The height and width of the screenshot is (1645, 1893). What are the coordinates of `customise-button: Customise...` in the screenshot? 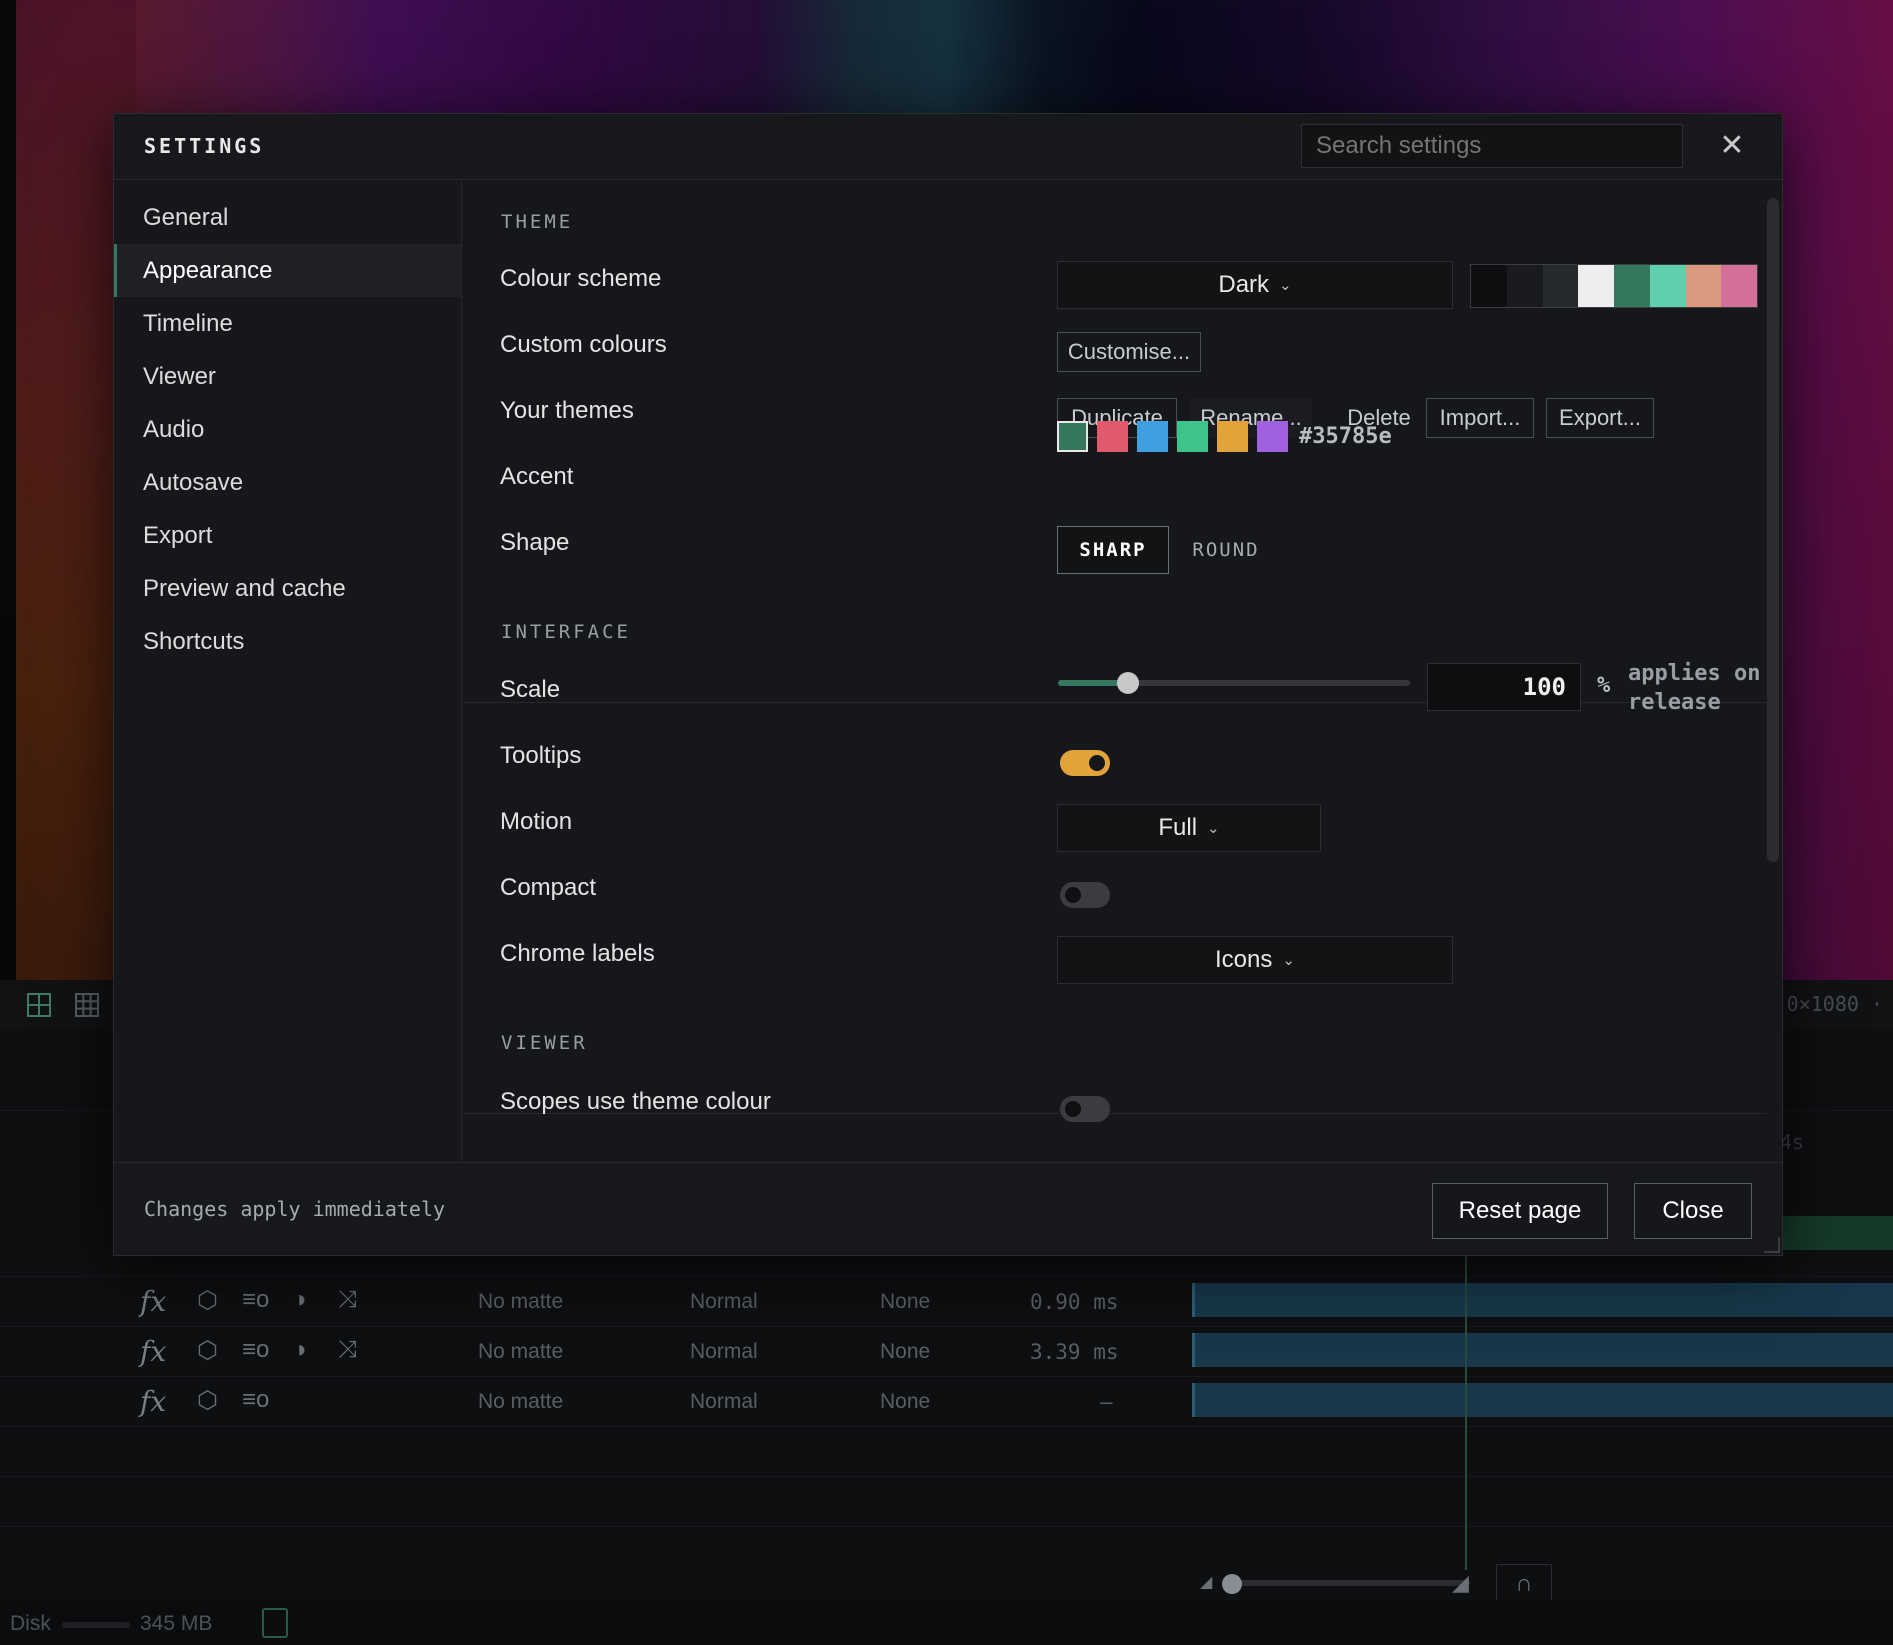 It's located at (1129, 352).